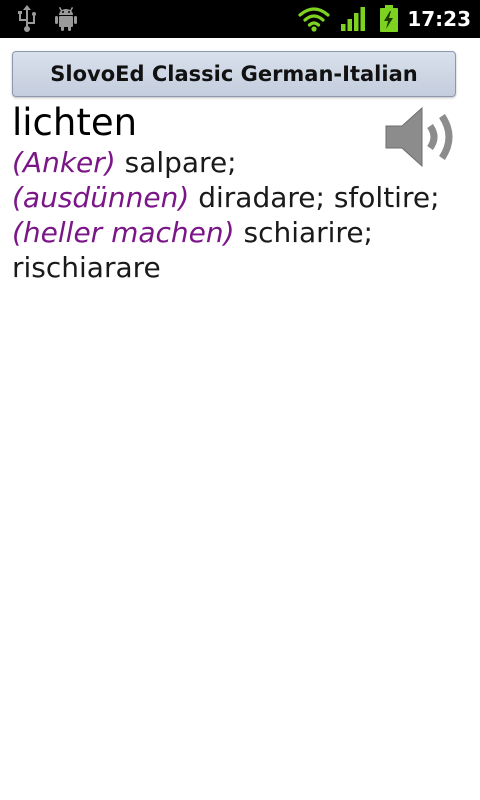 The width and height of the screenshot is (480, 800). I want to click on sense-translation: salpare;, so click(176, 162).